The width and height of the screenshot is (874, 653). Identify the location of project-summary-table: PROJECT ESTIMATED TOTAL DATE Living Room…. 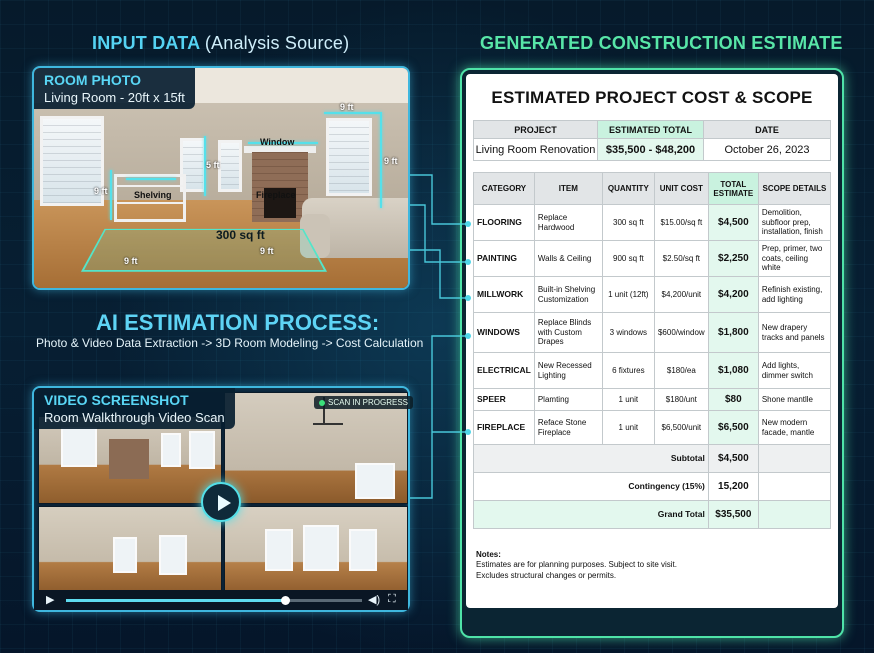
(652, 140).